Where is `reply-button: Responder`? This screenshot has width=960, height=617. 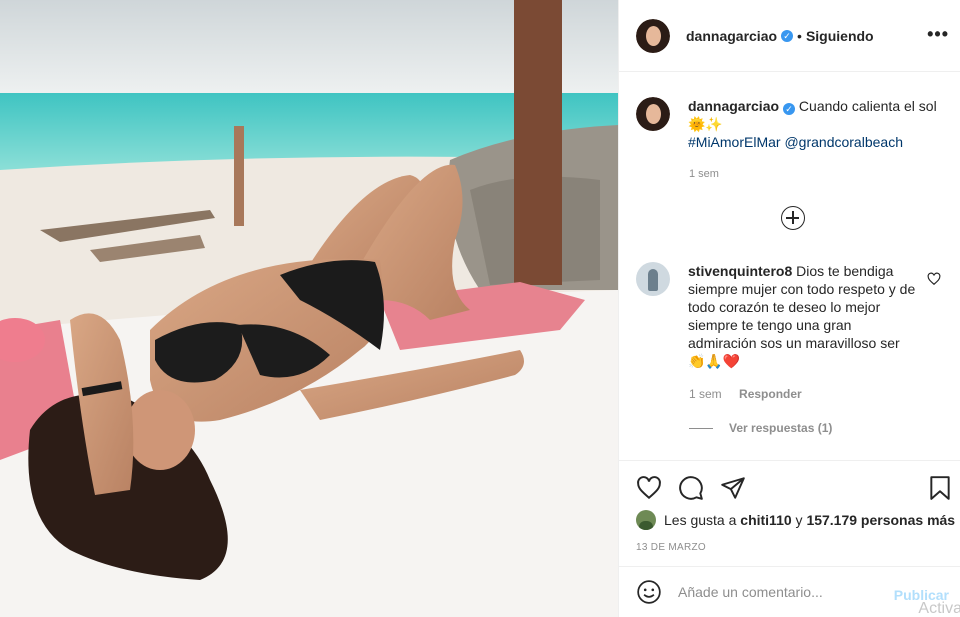 reply-button: Responder is located at coordinates (770, 394).